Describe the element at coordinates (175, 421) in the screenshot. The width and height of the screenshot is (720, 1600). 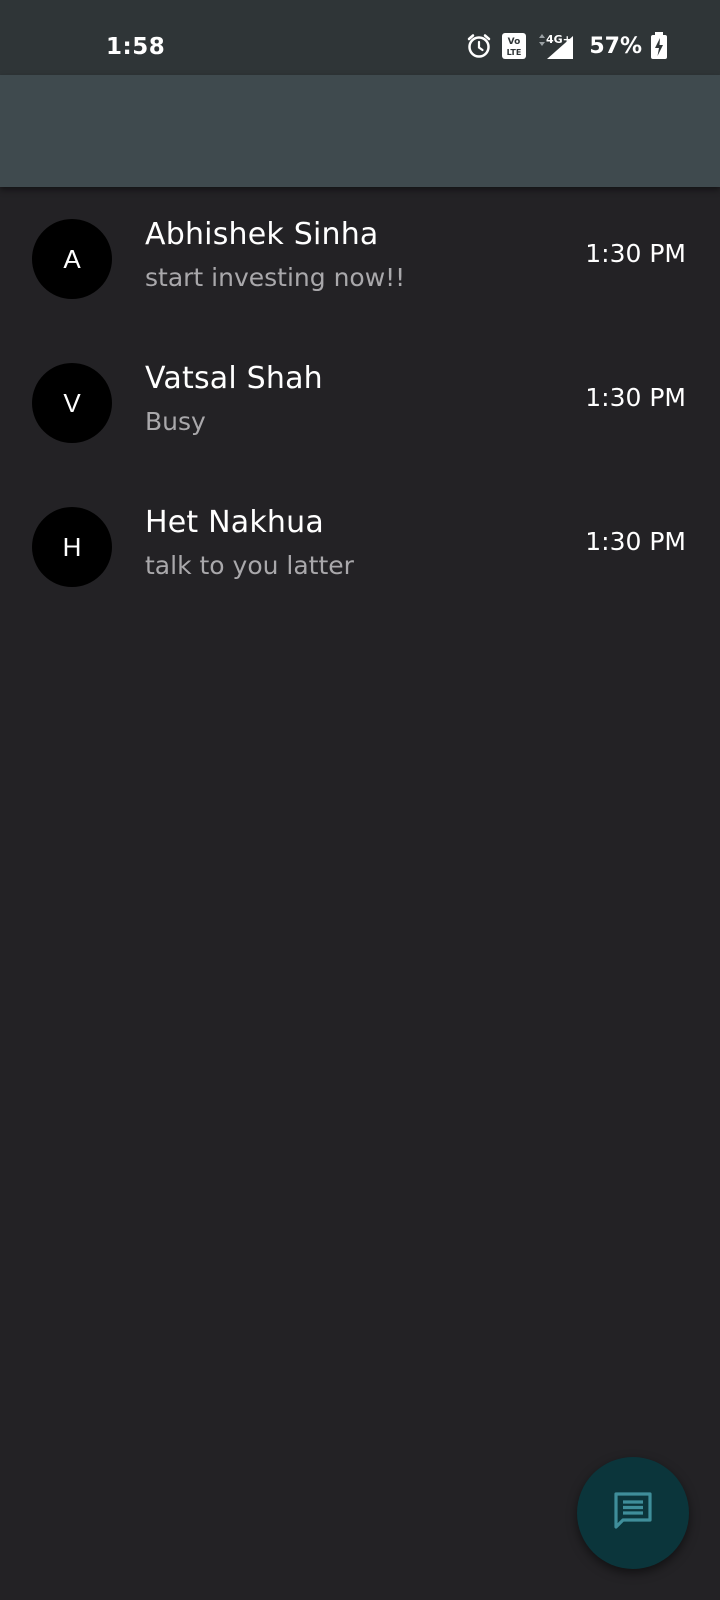
I see `chat-last-message: Busy` at that location.